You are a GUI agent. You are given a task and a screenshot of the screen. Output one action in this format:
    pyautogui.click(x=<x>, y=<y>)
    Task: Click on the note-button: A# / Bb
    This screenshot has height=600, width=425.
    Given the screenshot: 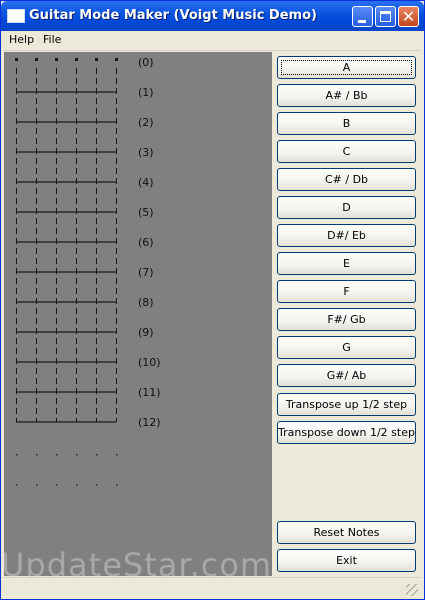 What is the action you would take?
    pyautogui.click(x=346, y=95)
    